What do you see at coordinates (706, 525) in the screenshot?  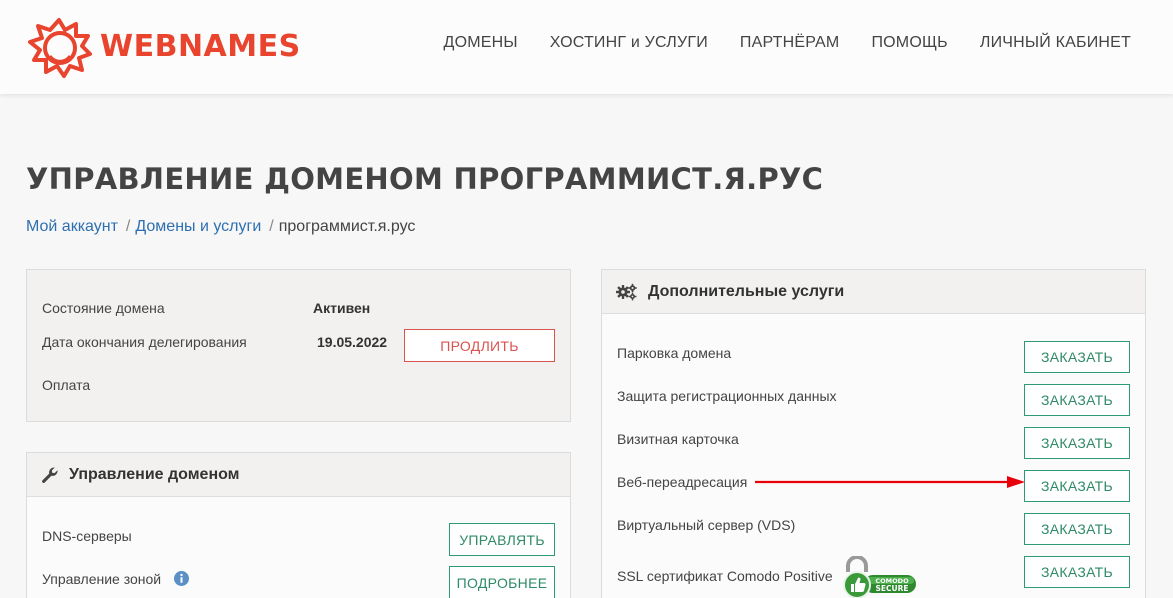 I see `service-label: Виртуальный сервер (VDS)` at bounding box center [706, 525].